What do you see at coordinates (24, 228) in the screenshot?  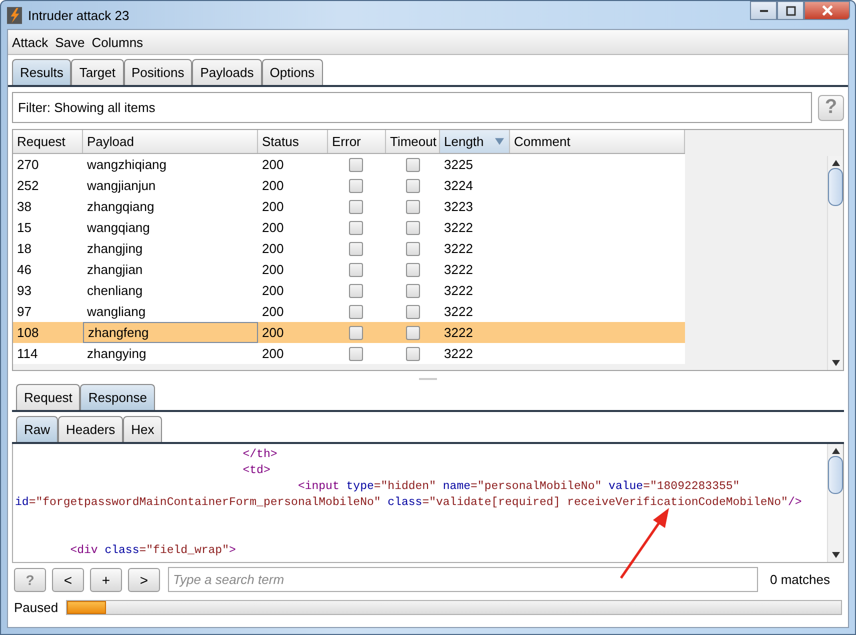 I see `table-cell-text: 15` at bounding box center [24, 228].